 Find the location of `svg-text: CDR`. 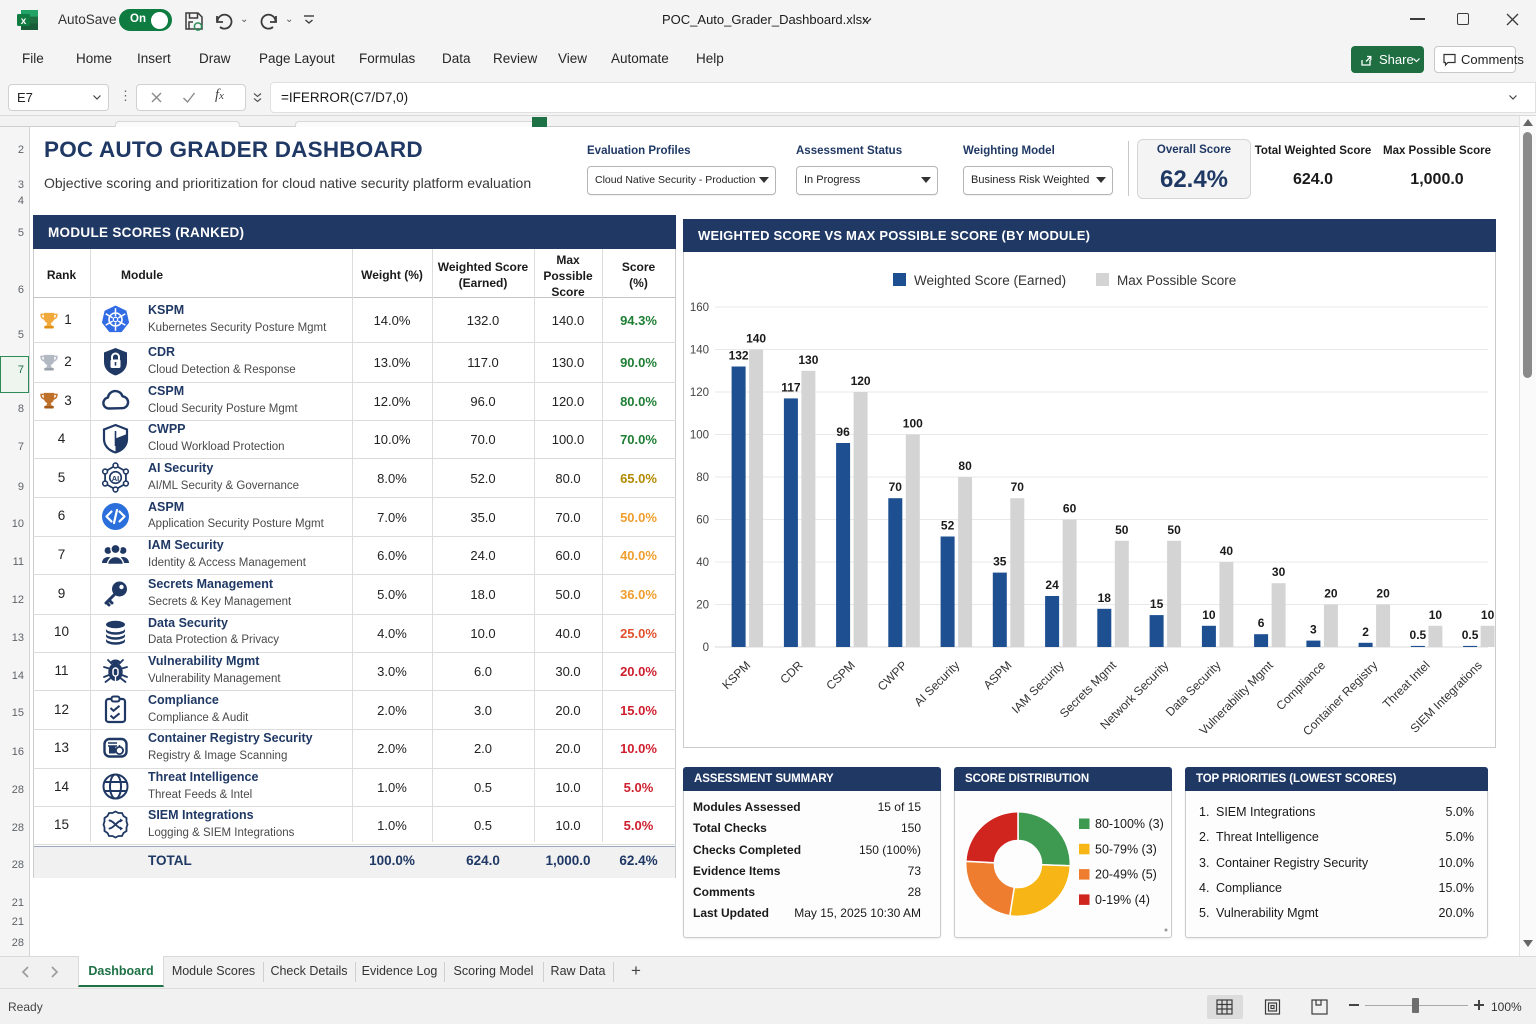

svg-text: CDR is located at coordinates (791, 672).